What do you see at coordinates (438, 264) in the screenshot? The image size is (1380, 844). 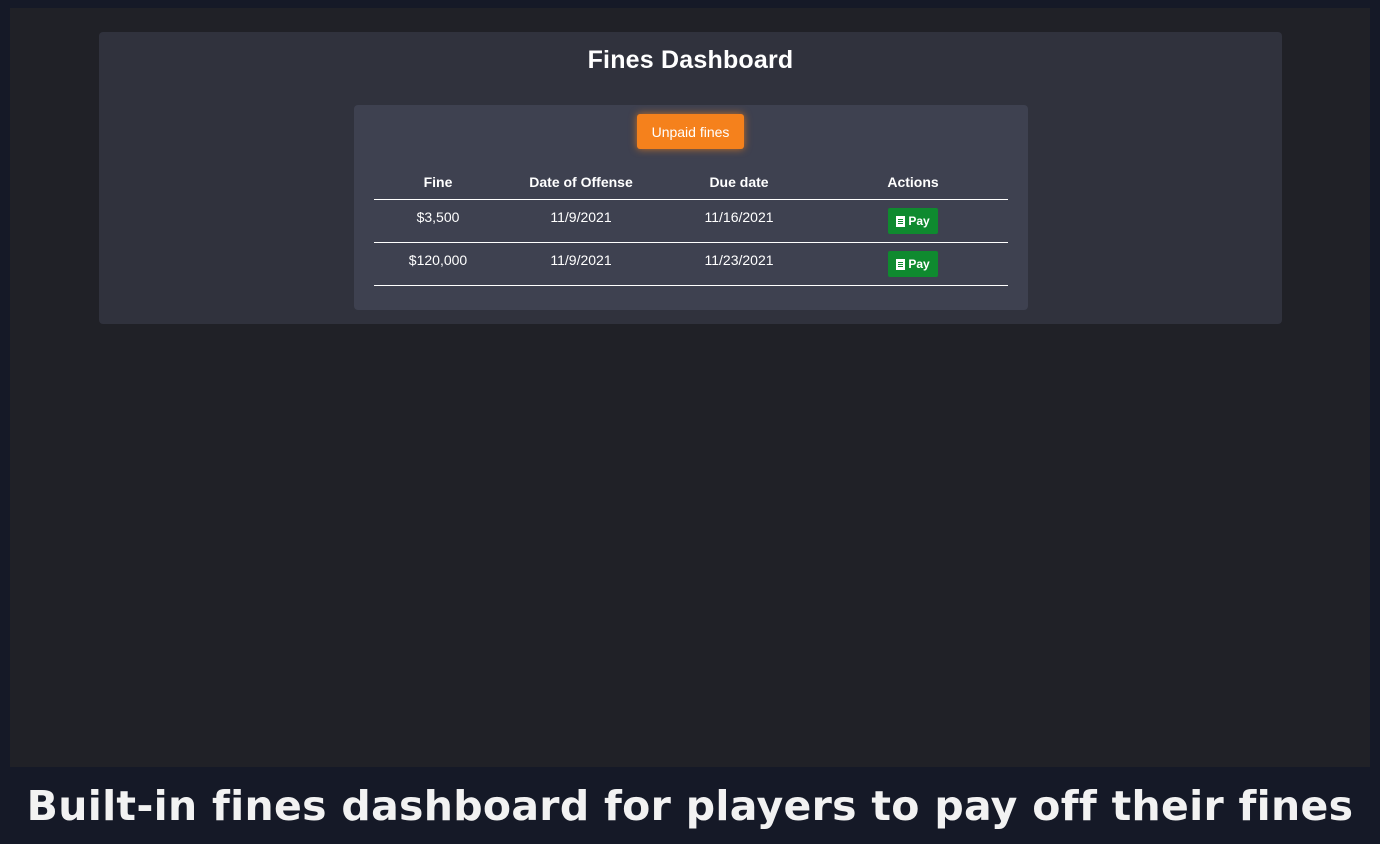 I see `fine-amount: $120,000` at bounding box center [438, 264].